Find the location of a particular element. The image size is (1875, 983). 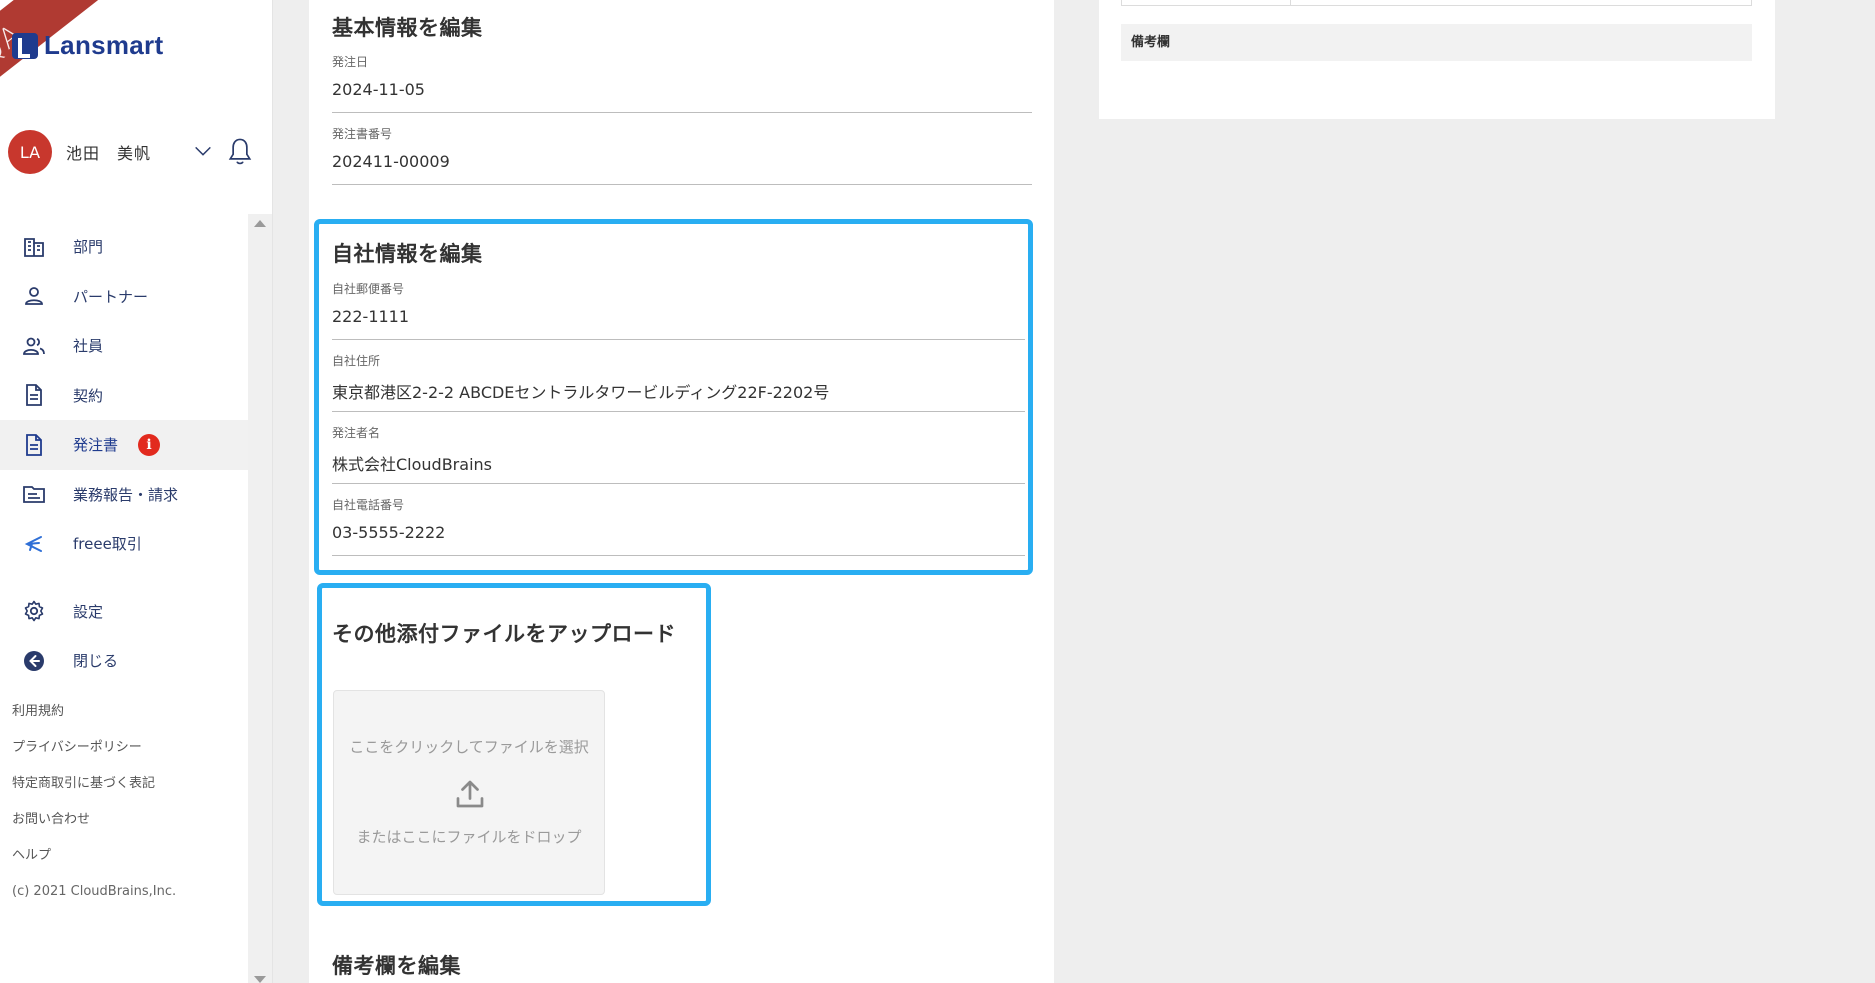

company-address-label: 自社住所 is located at coordinates (356, 361).